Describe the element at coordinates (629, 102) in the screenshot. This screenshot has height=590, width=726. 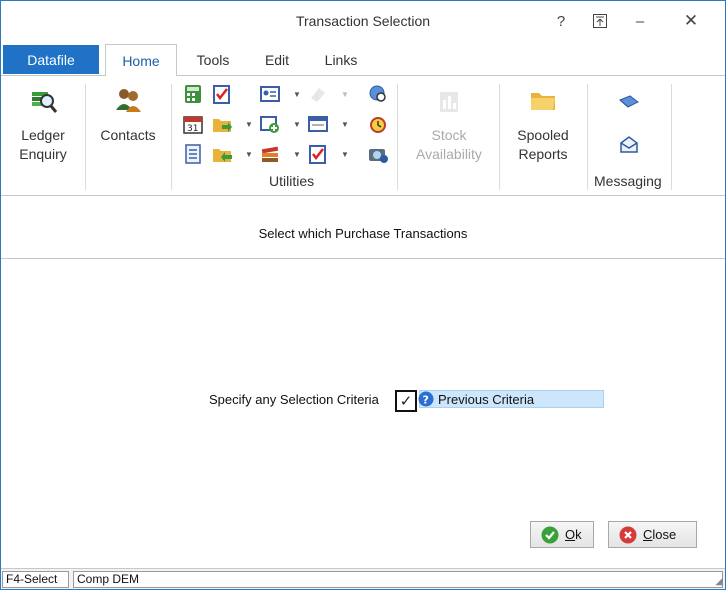
I see `send-mail-icon` at that location.